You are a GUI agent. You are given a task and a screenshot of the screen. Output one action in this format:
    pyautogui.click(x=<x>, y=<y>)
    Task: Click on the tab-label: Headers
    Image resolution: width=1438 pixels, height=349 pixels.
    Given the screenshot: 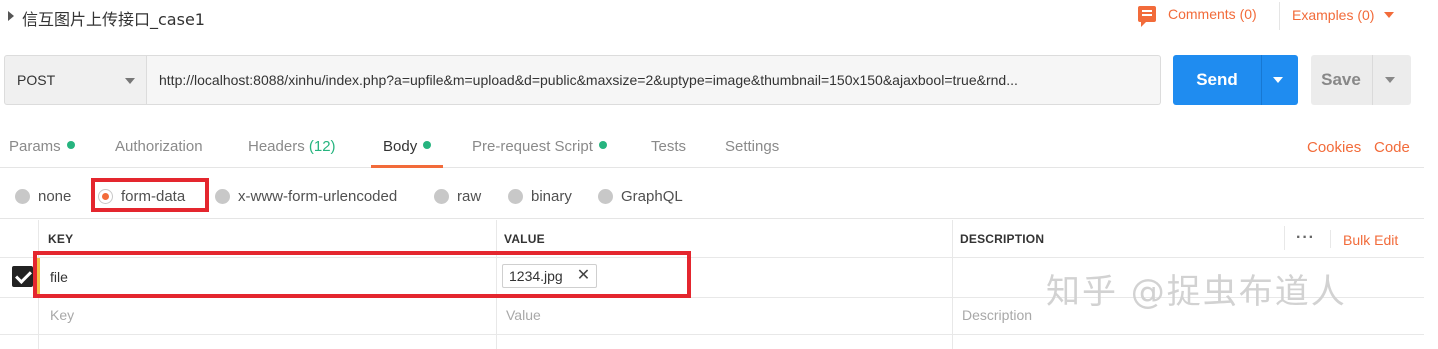 What is the action you would take?
    pyautogui.click(x=276, y=146)
    